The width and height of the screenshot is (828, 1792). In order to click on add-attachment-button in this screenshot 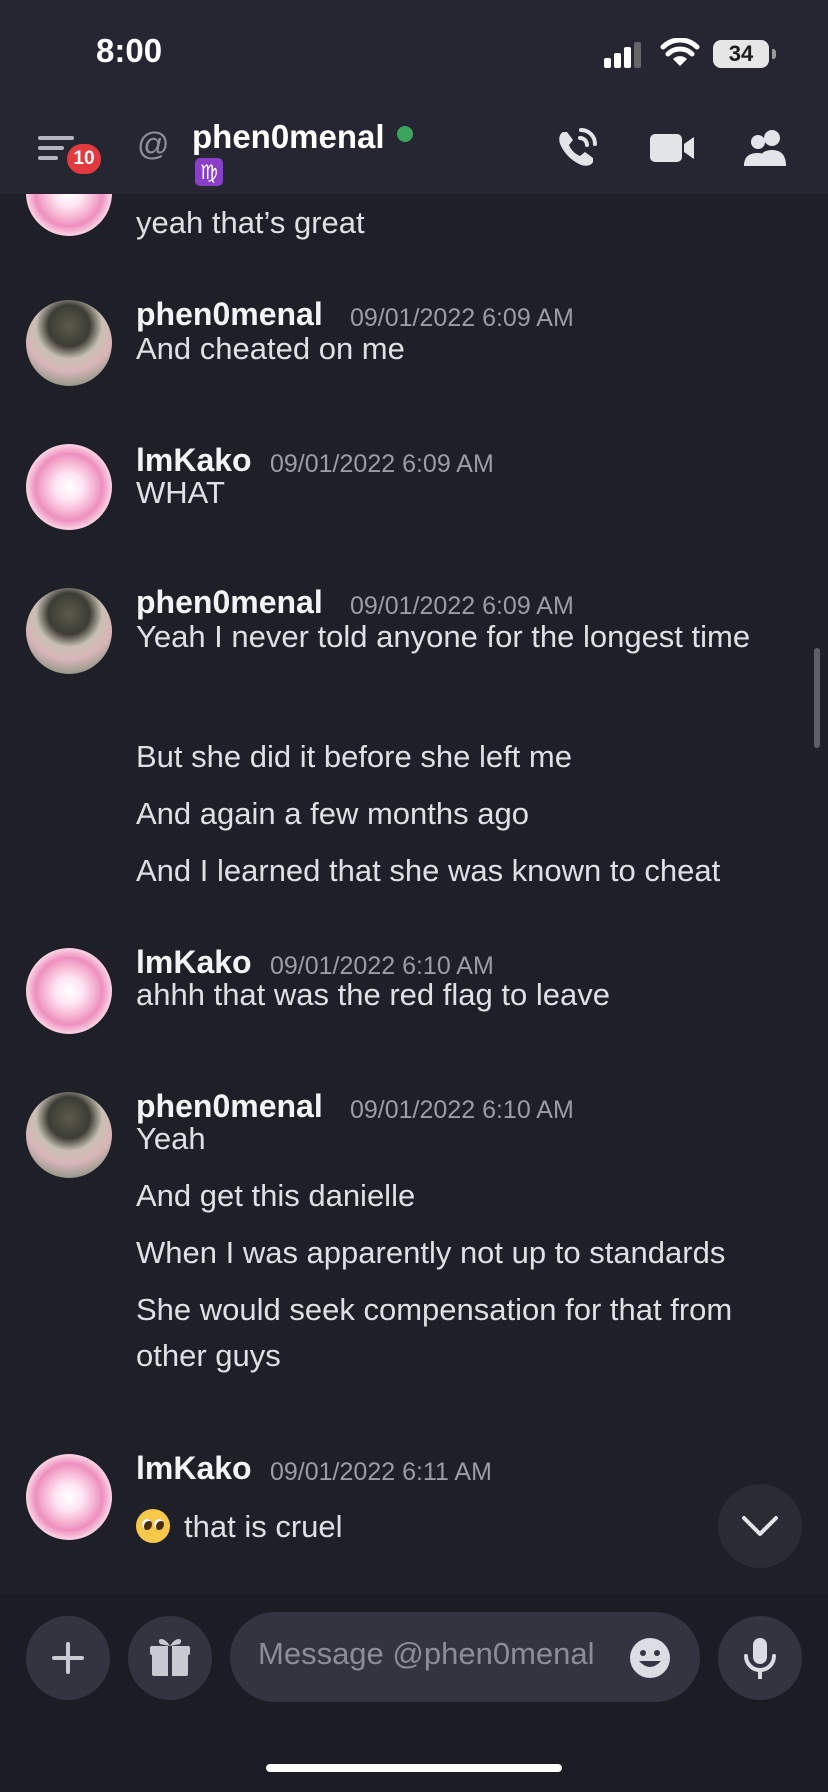, I will do `click(68, 1658)`.